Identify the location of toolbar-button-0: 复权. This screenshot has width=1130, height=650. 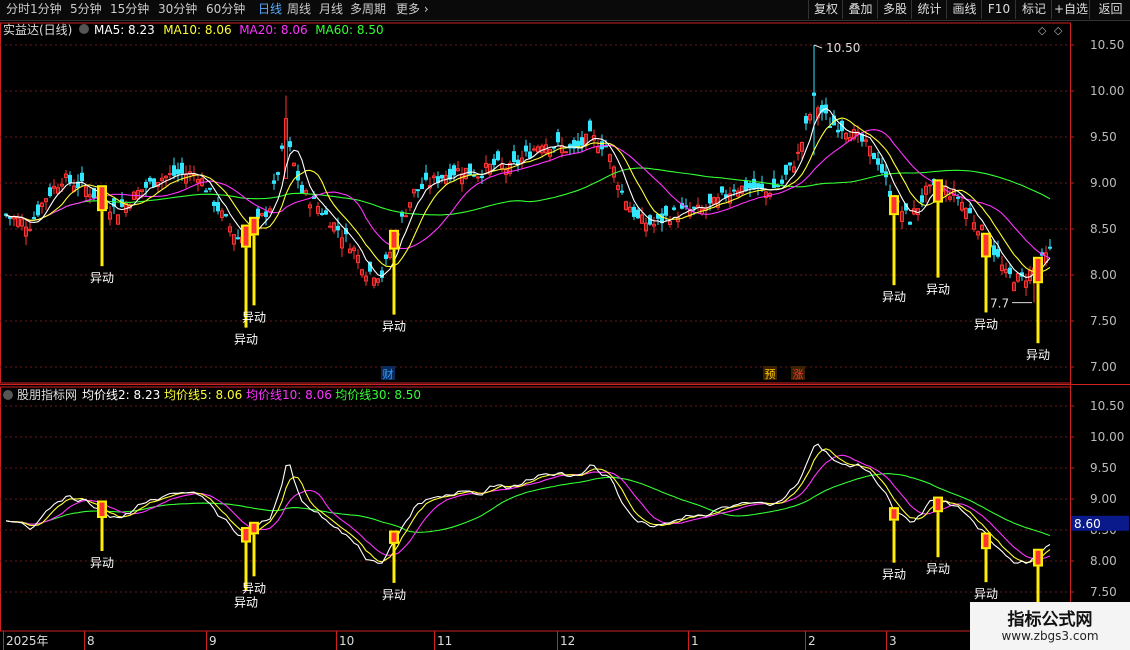
(825, 9).